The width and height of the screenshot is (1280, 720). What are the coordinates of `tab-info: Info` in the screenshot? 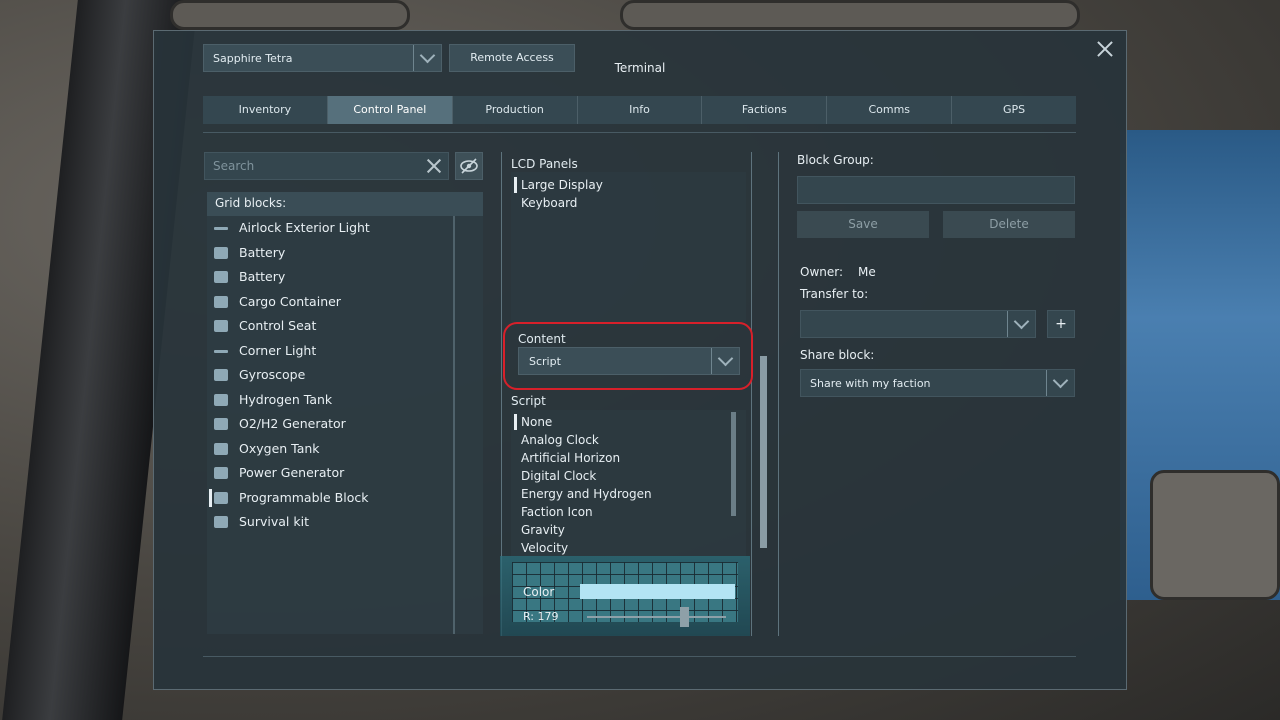 It's located at (640, 110).